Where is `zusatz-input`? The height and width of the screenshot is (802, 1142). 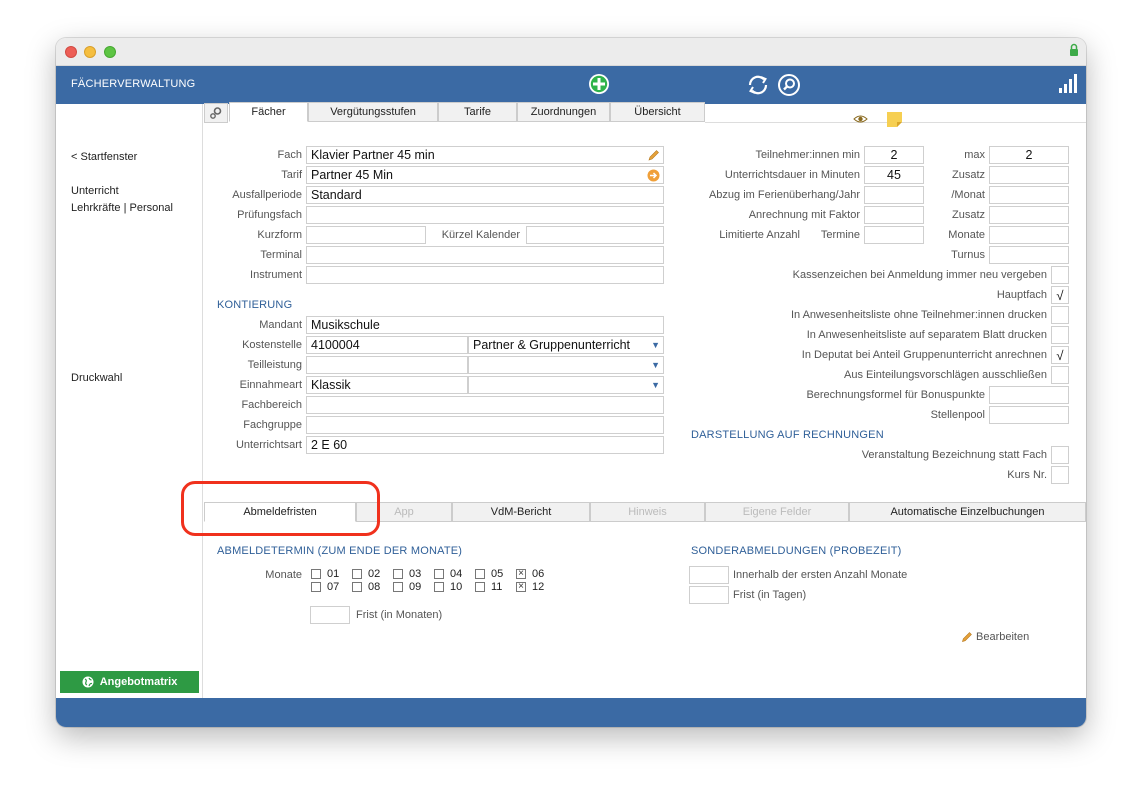
zusatz-input is located at coordinates (1029, 175).